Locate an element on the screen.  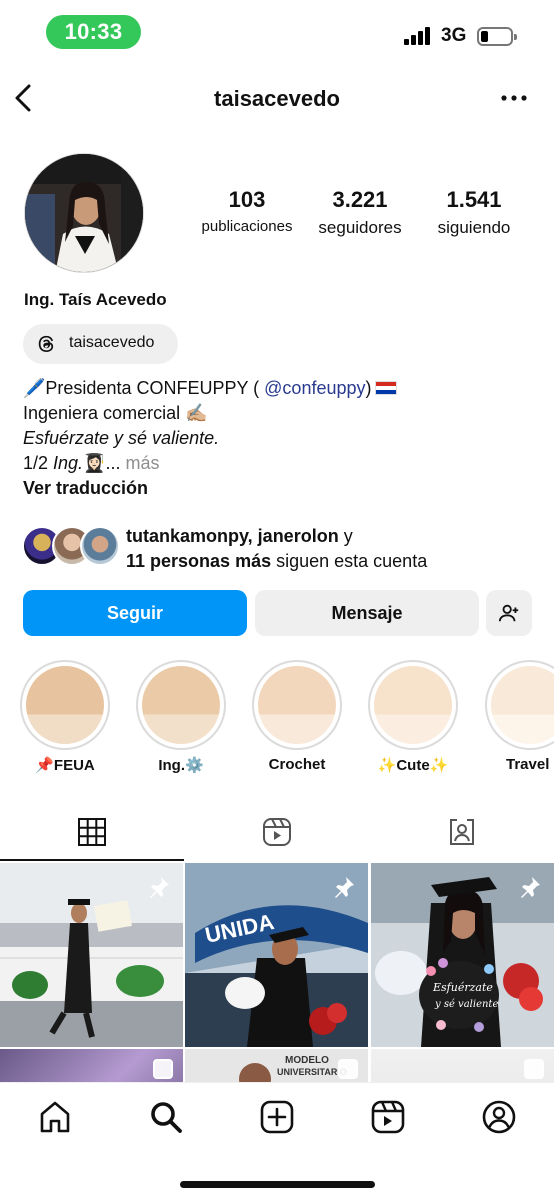
highlight-item: Travel is located at coordinates (519, 716).